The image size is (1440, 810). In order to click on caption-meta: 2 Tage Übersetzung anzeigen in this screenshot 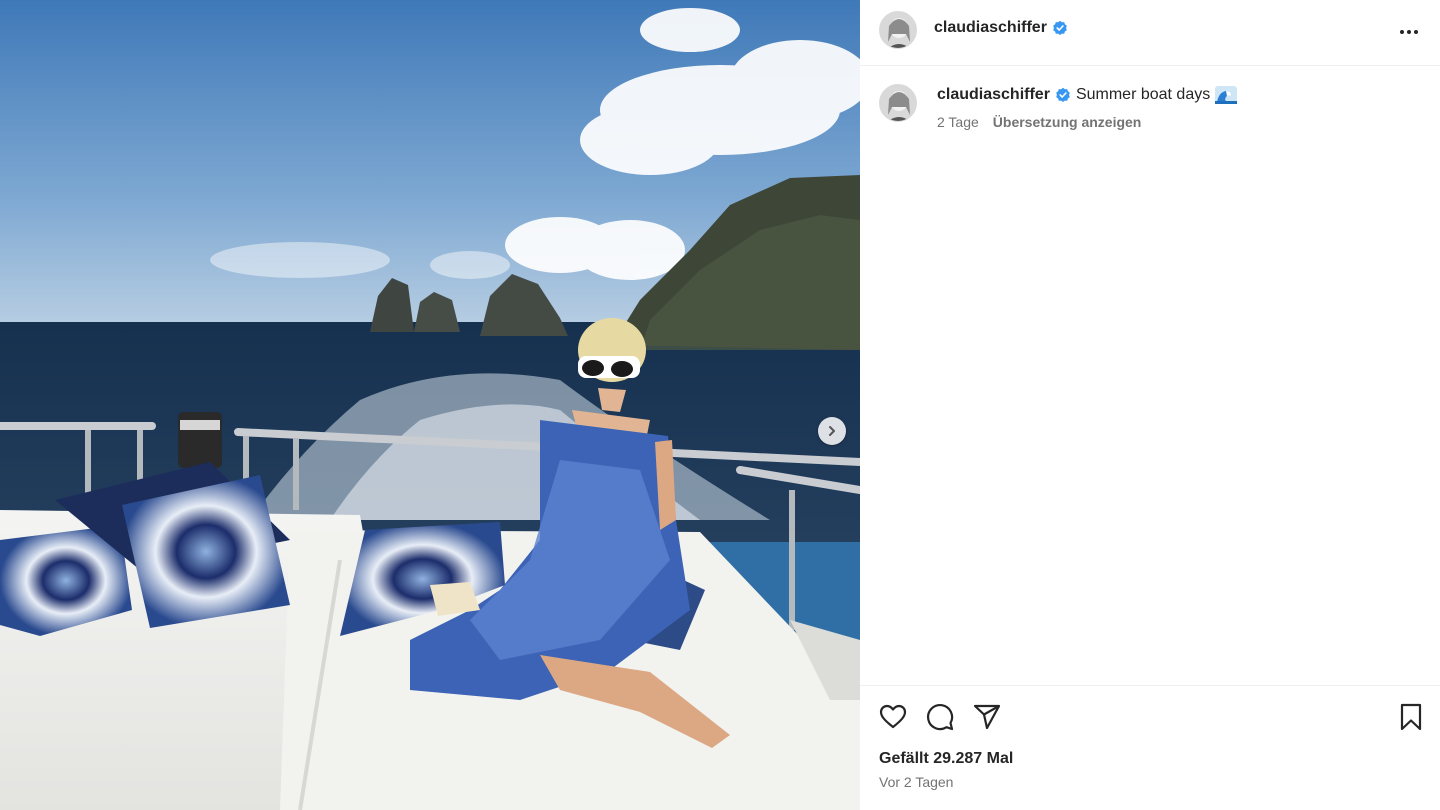, I will do `click(1039, 122)`.